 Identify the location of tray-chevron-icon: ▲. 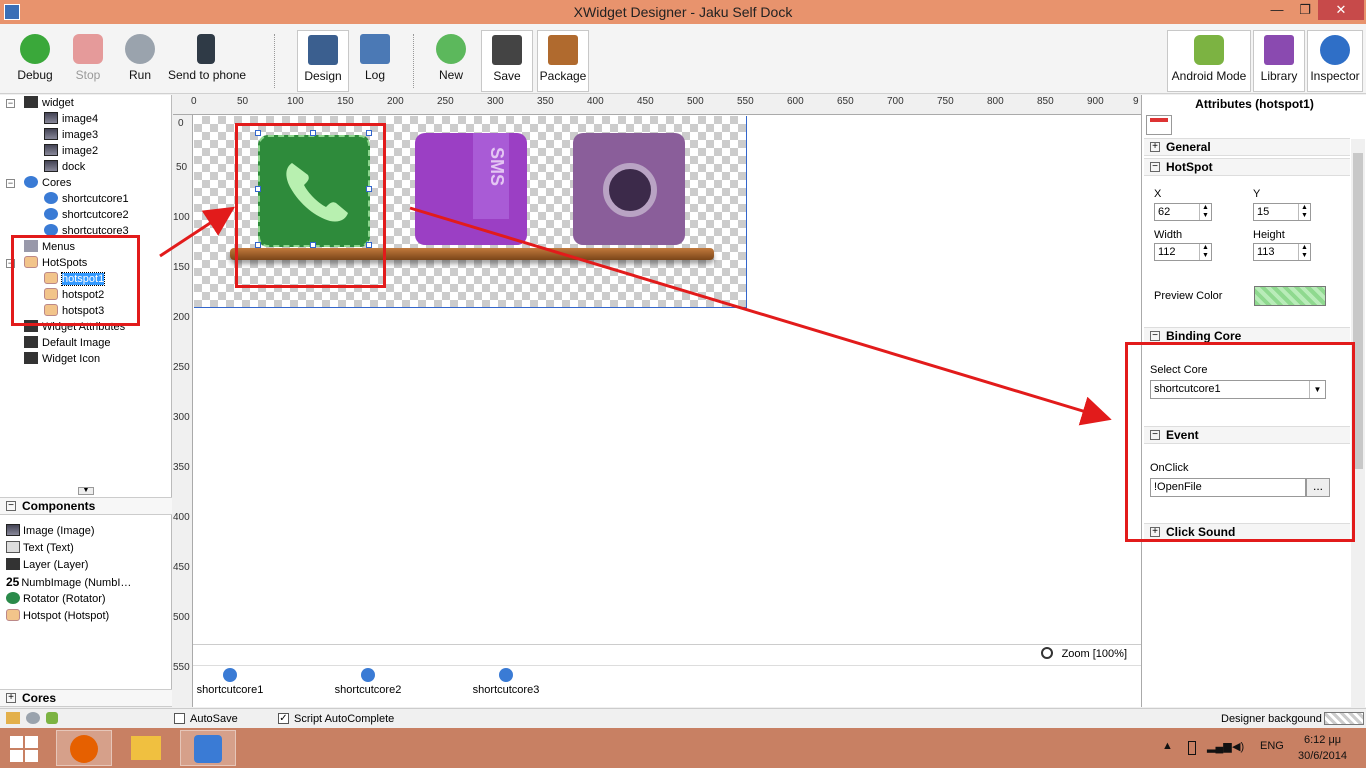
(1167, 746).